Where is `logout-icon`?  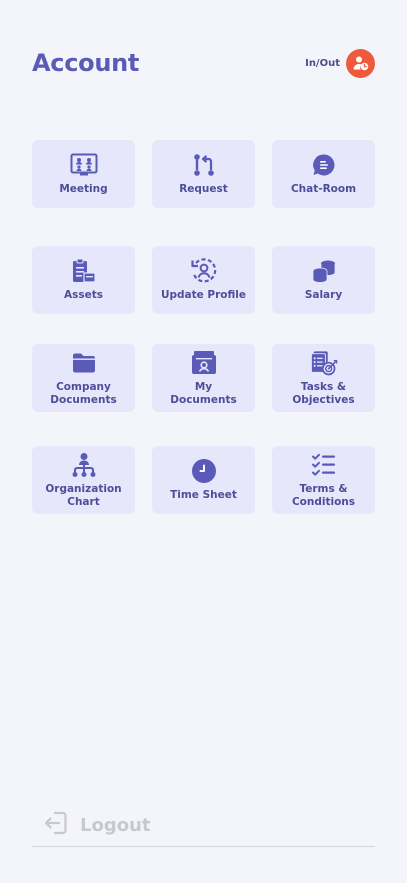 logout-icon is located at coordinates (56, 825).